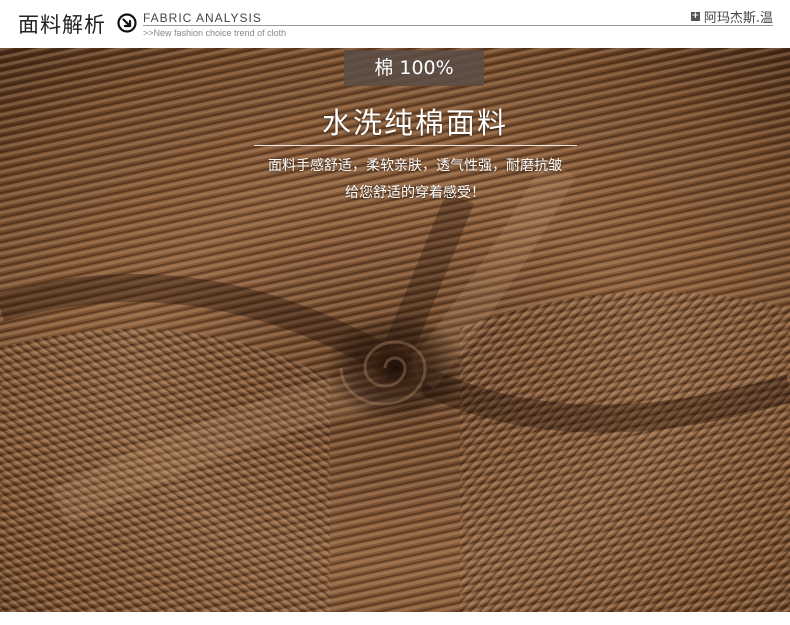 Image resolution: width=790 pixels, height=625 pixels. Describe the element at coordinates (415, 193) in the screenshot. I see `description-line-2: 给您舒适的穿着感受！` at that location.